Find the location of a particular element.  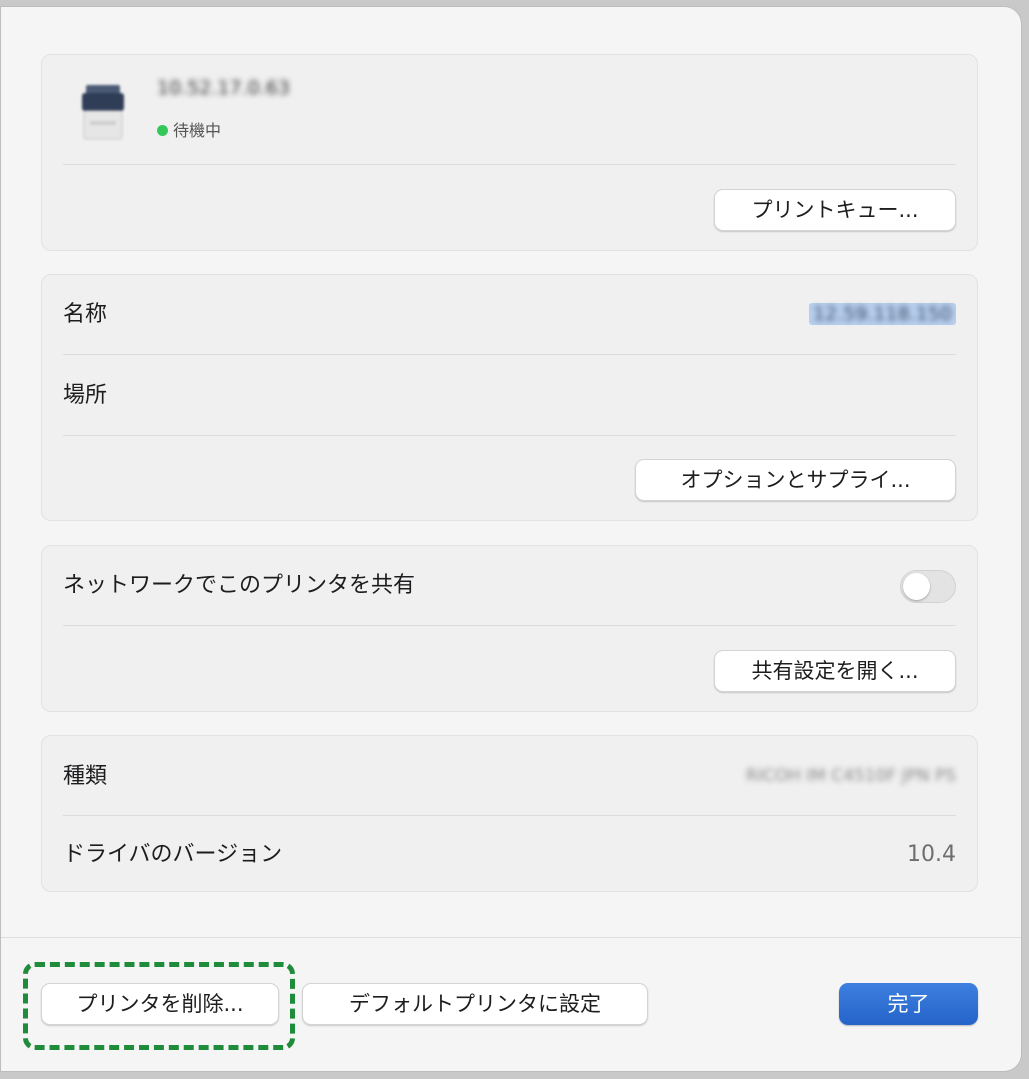

driver-version-label: ドライバのバージョン is located at coordinates (173, 854).